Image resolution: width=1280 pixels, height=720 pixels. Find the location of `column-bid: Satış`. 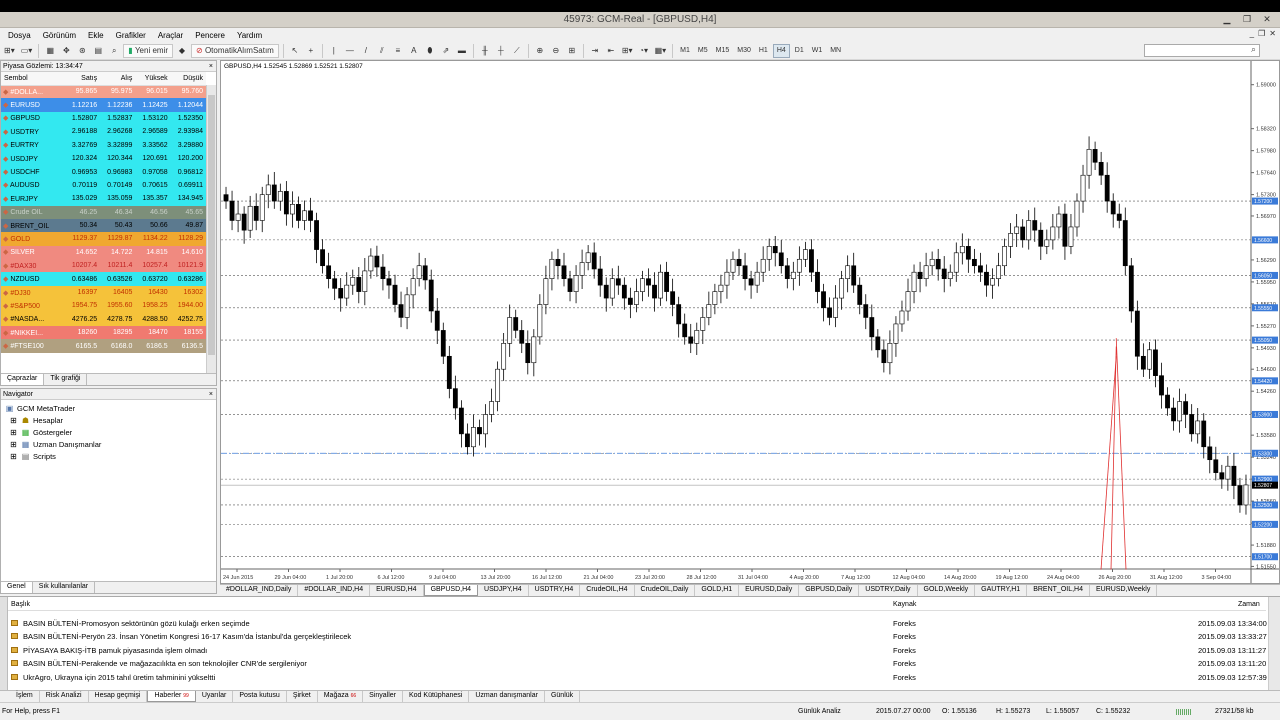

column-bid: Satış is located at coordinates (82, 79).